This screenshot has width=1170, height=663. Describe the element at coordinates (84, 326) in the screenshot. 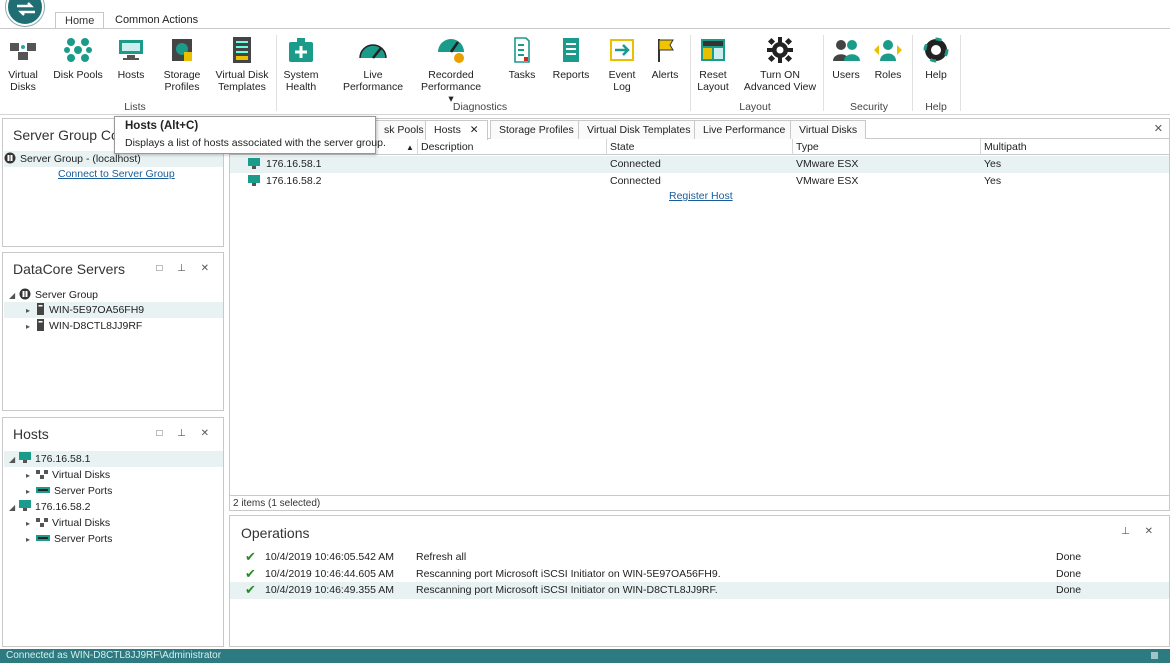

I see `tree-server-item: ▸ WIN-D8CTL8JJ9RF` at that location.